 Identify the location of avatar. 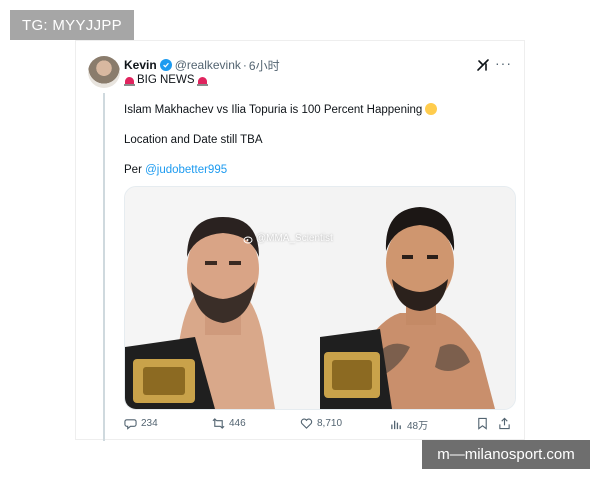
(104, 72).